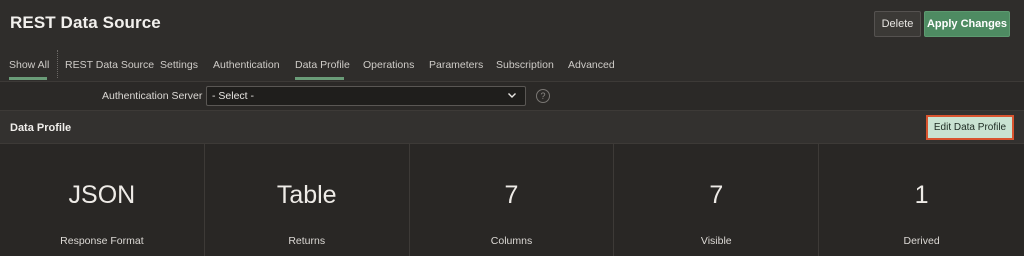 This screenshot has height=256, width=1024. I want to click on metric-derived: 1 Derived, so click(921, 200).